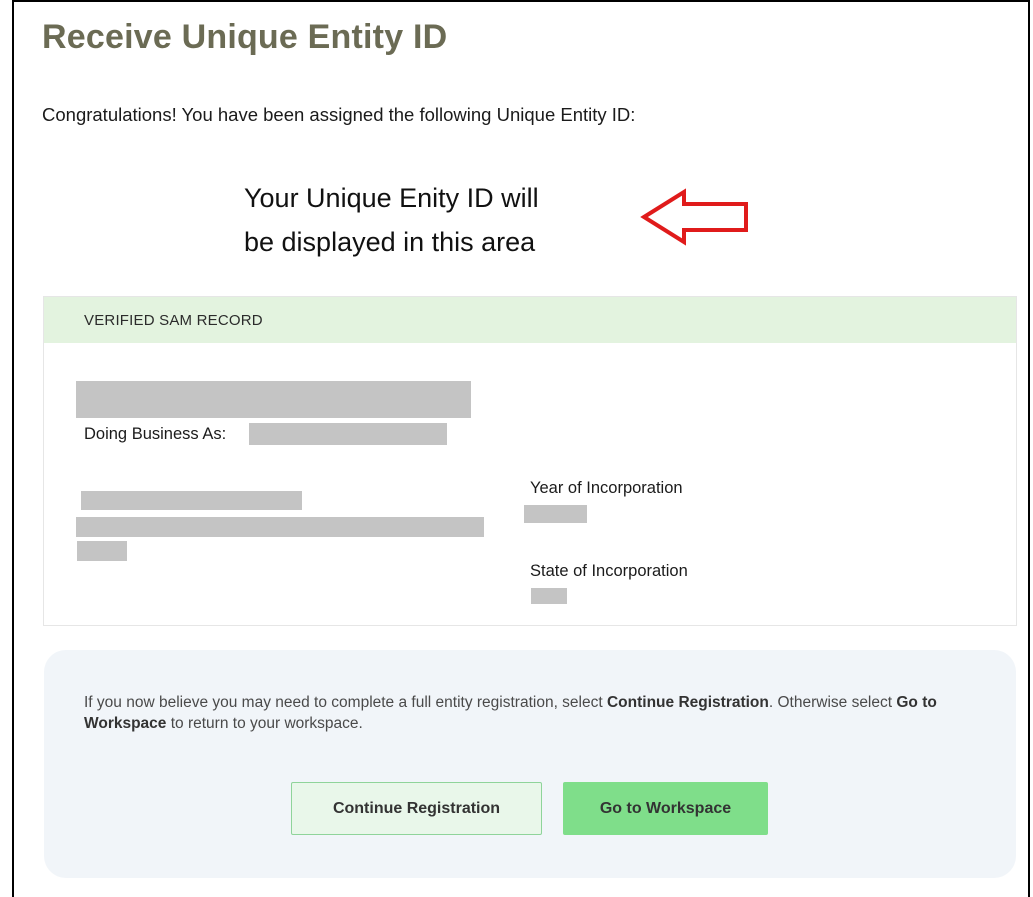  Describe the element at coordinates (549, 596) in the screenshot. I see `redacted-state-value` at that location.